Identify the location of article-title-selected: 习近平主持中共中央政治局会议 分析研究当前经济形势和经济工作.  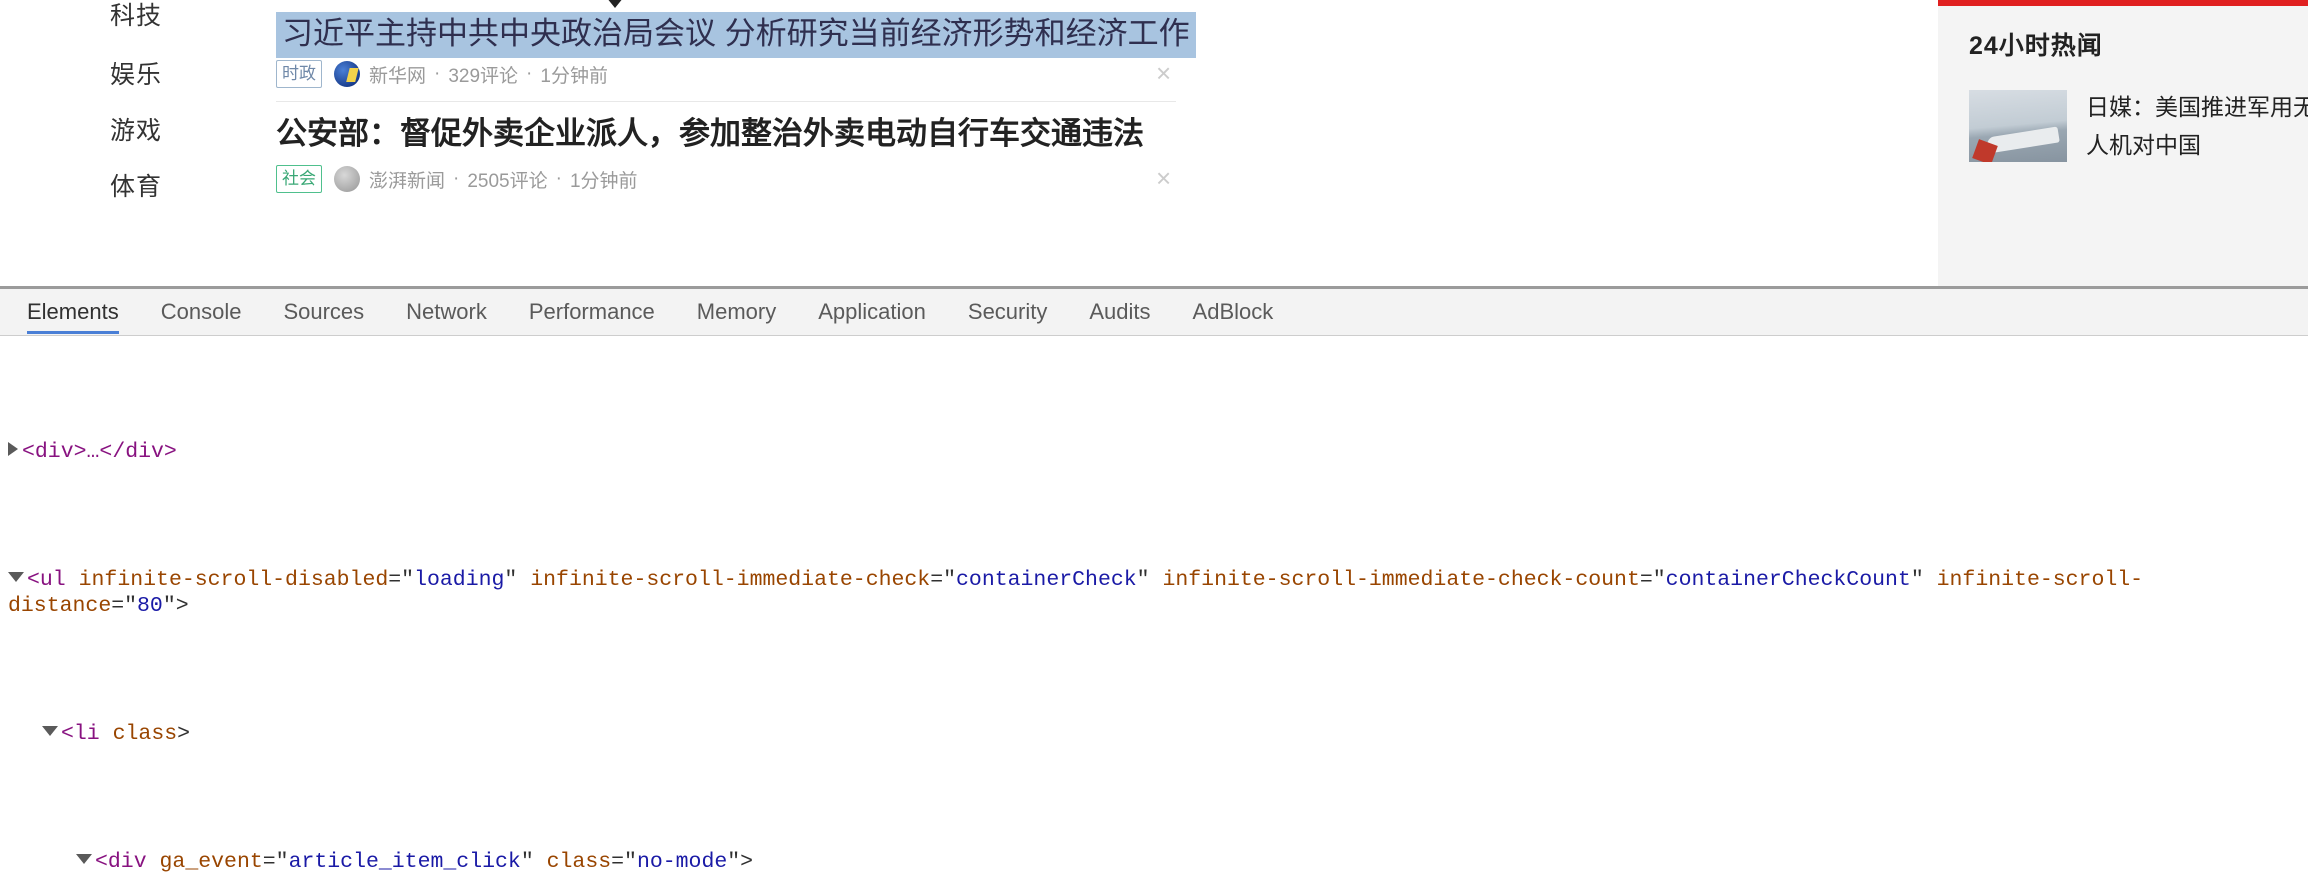
(736, 35).